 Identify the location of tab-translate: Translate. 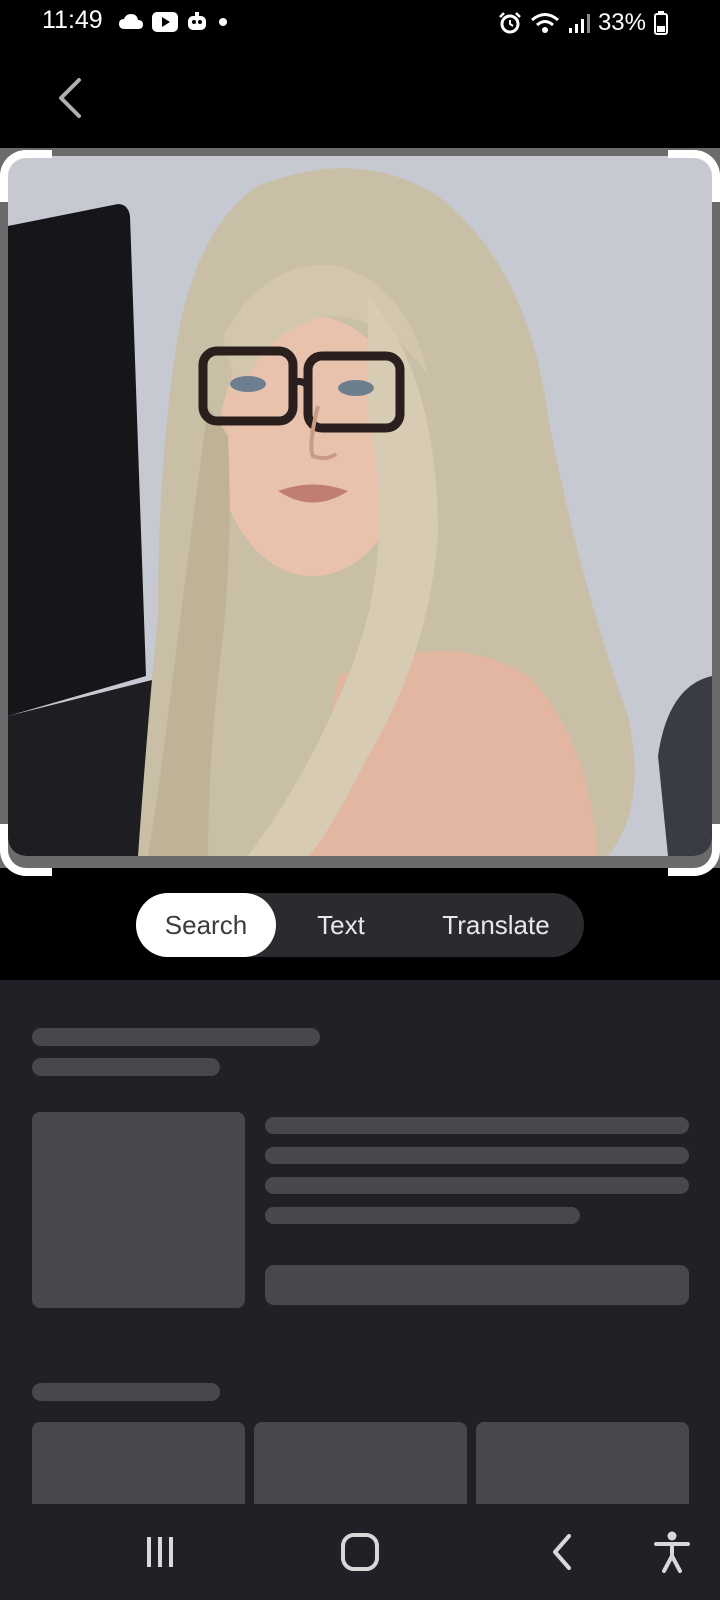
(496, 925).